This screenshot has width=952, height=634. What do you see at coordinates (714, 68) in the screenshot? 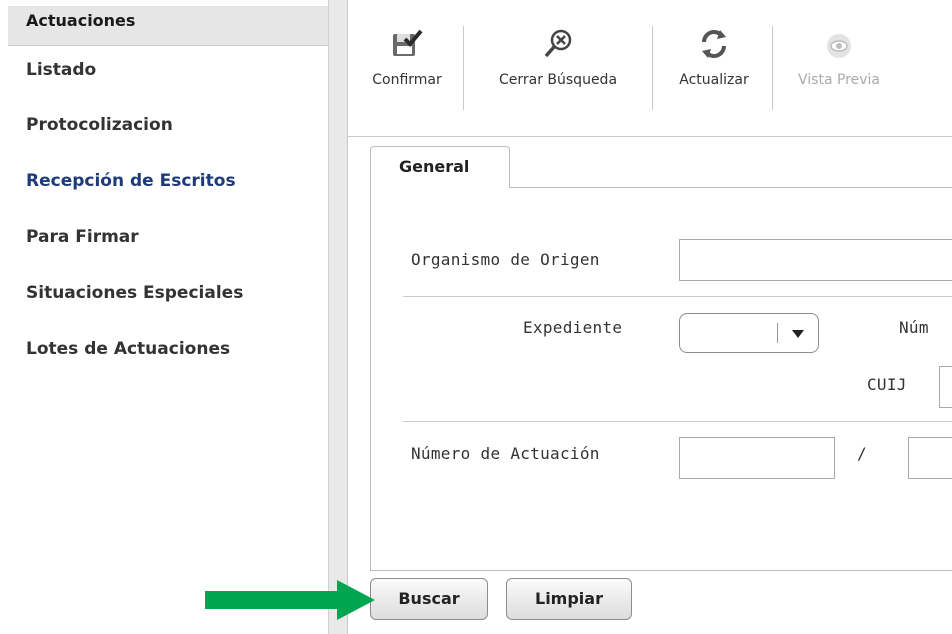
I see `actualizar-button: Actualizar` at bounding box center [714, 68].